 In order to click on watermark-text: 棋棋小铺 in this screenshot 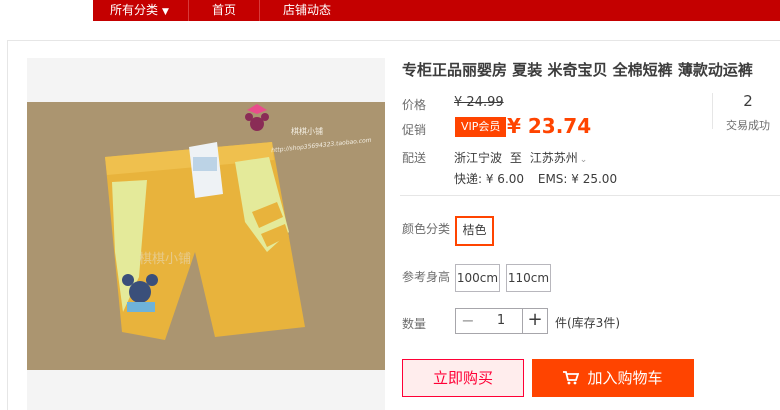, I will do `click(165, 259)`.